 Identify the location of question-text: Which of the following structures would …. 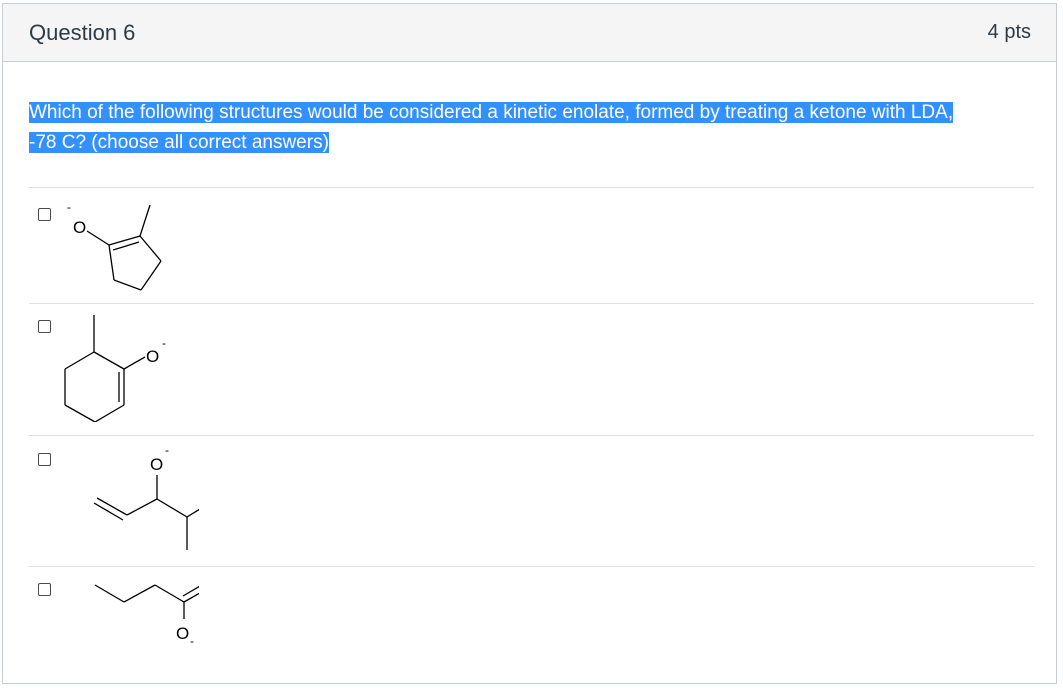
(521, 128).